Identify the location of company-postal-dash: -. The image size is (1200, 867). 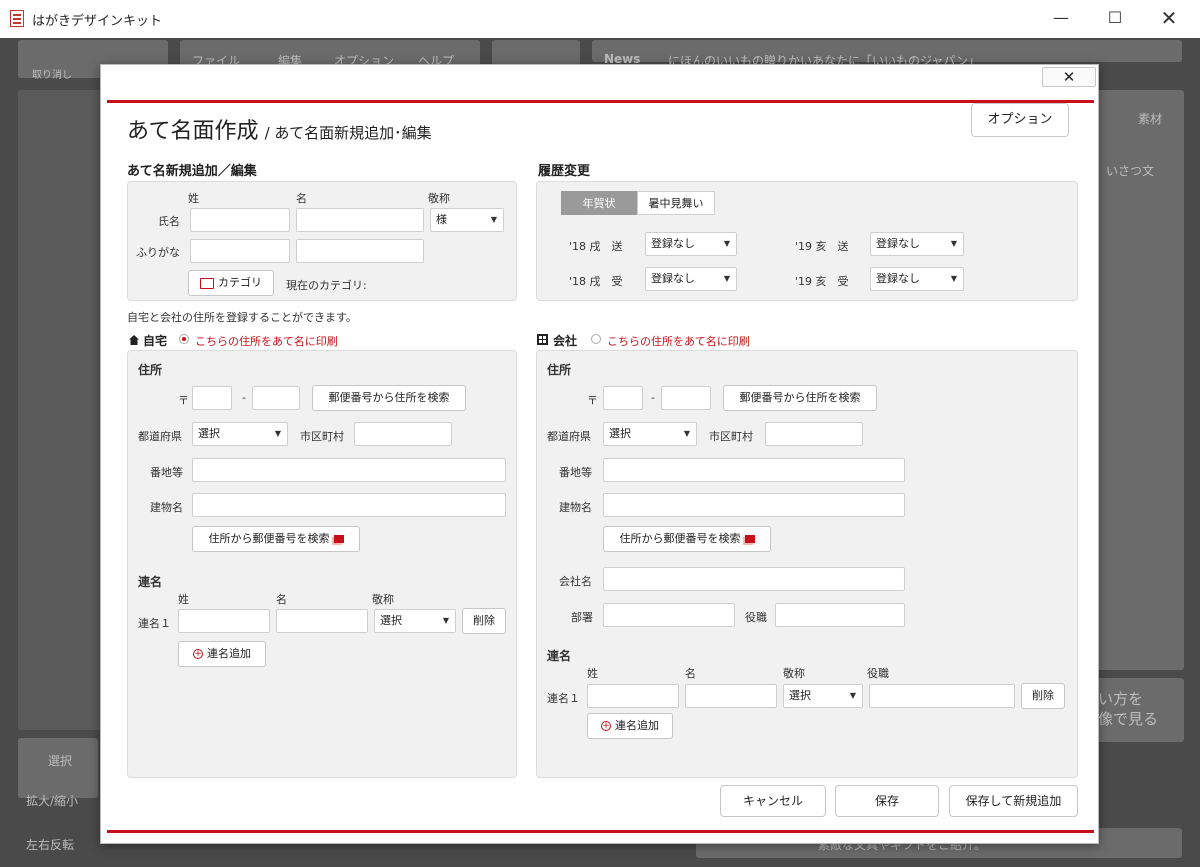
(653, 397).